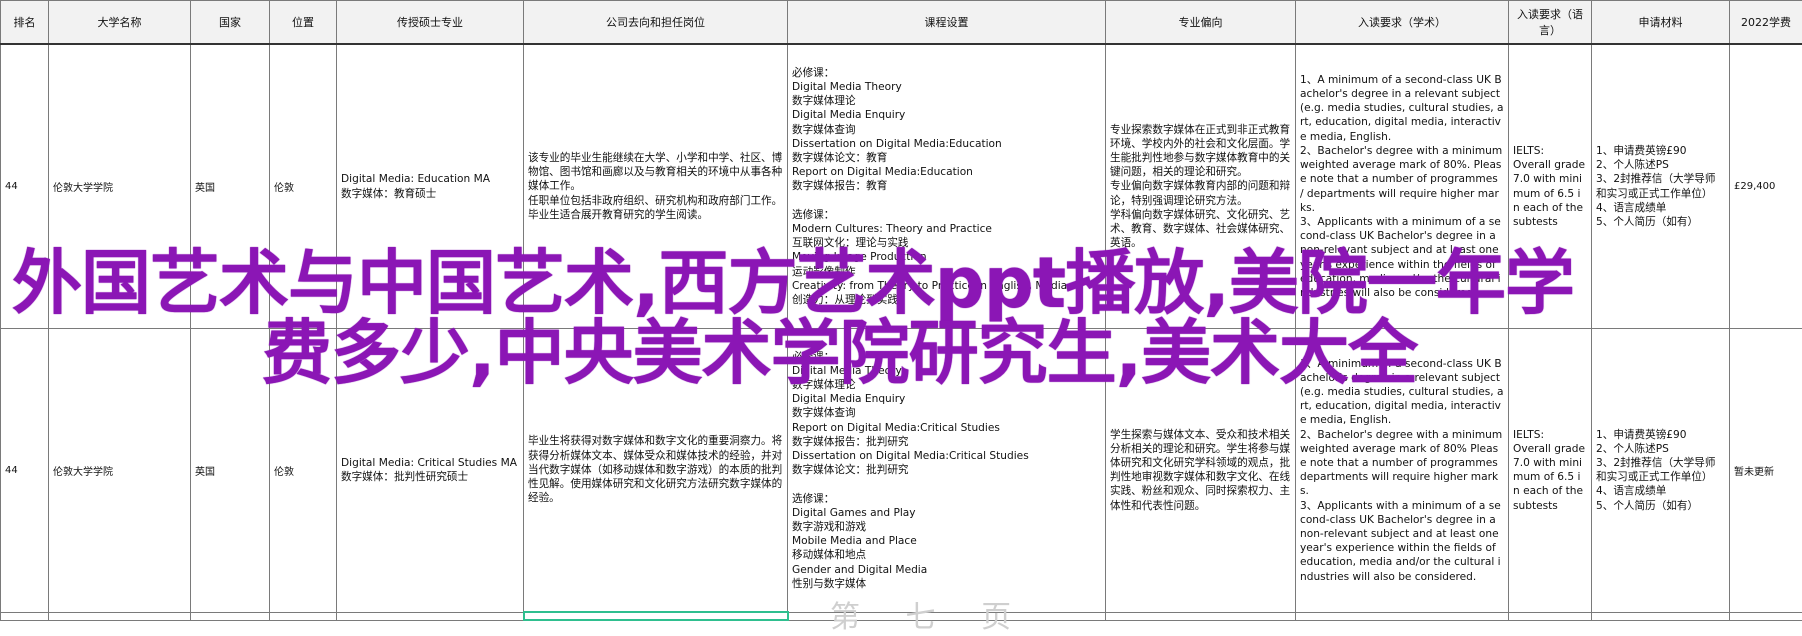 This screenshot has width=1802, height=636. Describe the element at coordinates (430, 186) in the screenshot. I see `cell-program: Digital Media: Education MA 数字媒体：教育硕士` at that location.